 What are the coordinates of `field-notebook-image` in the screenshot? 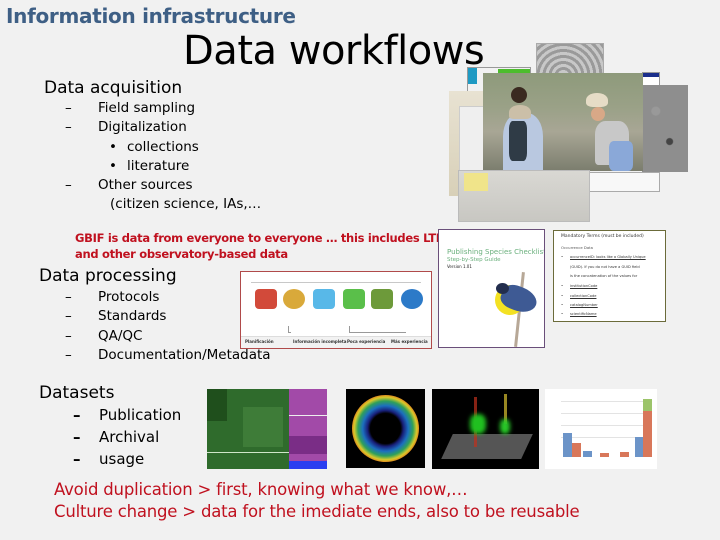 It's located at (524, 196).